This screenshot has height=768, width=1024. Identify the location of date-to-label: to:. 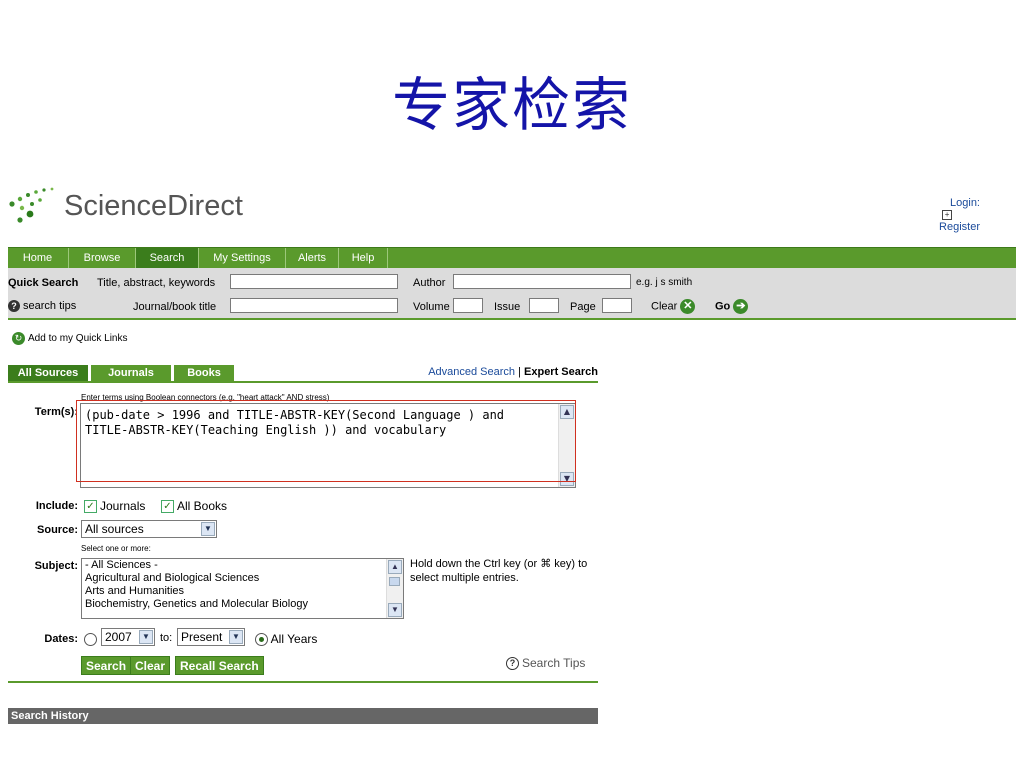
(166, 638).